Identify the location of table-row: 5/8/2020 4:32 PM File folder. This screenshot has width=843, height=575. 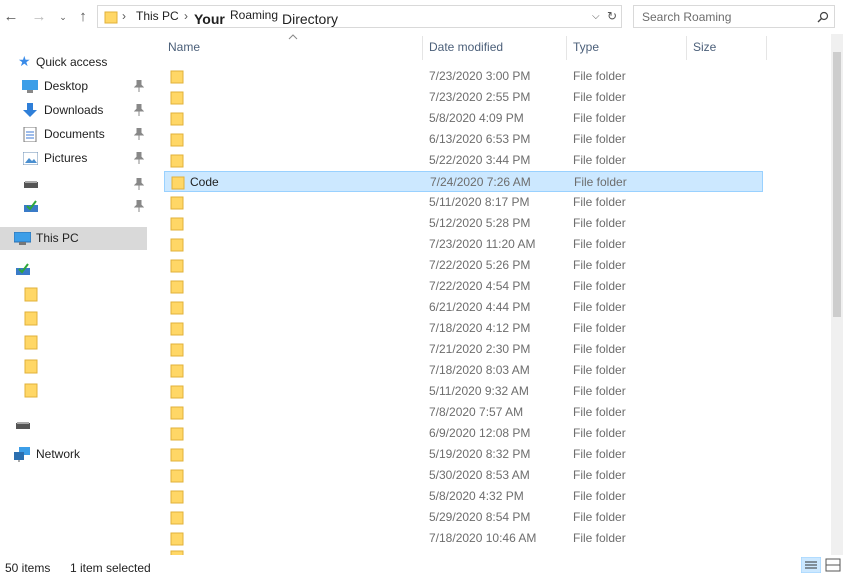
(463, 496).